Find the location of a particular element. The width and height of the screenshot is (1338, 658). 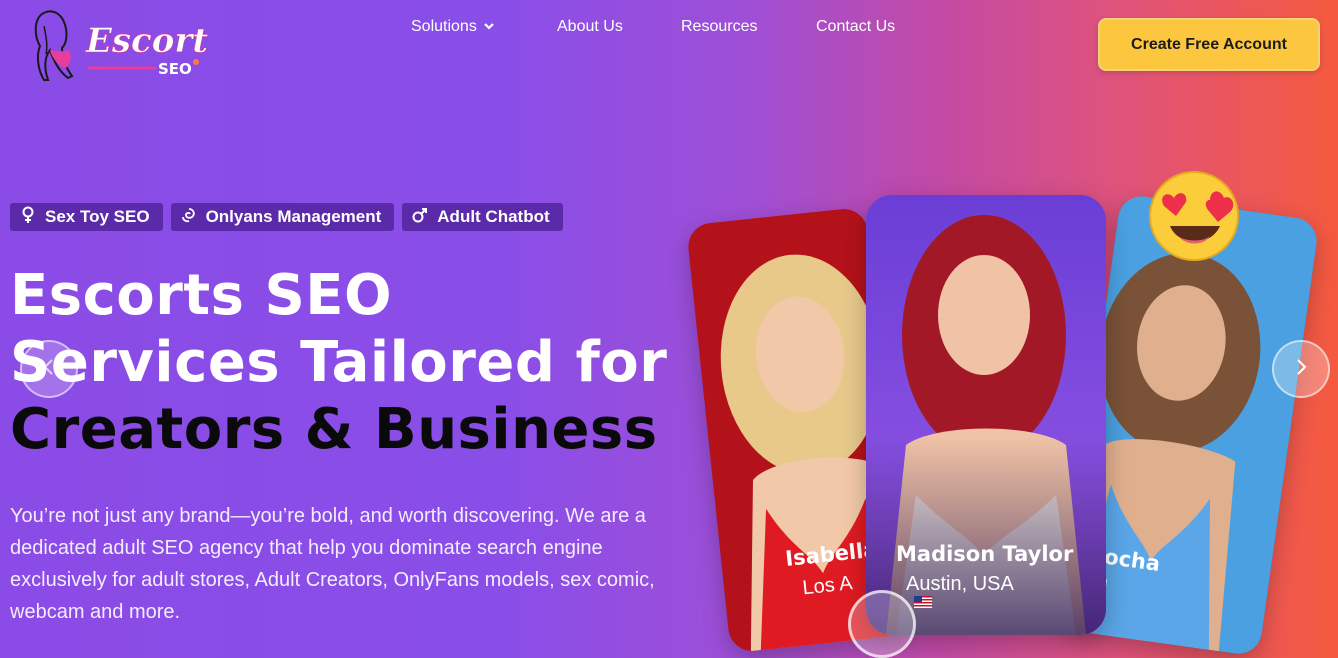

card-location: Austin, USA is located at coordinates (960, 590).